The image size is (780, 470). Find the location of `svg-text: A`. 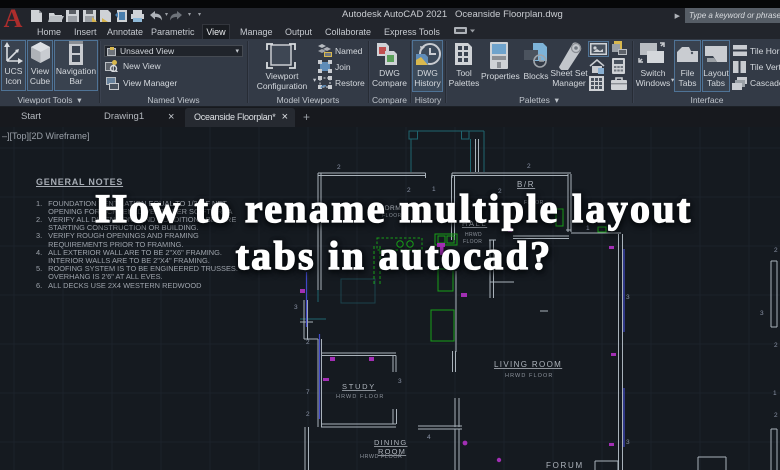

svg-text: A is located at coordinates (13, 18).